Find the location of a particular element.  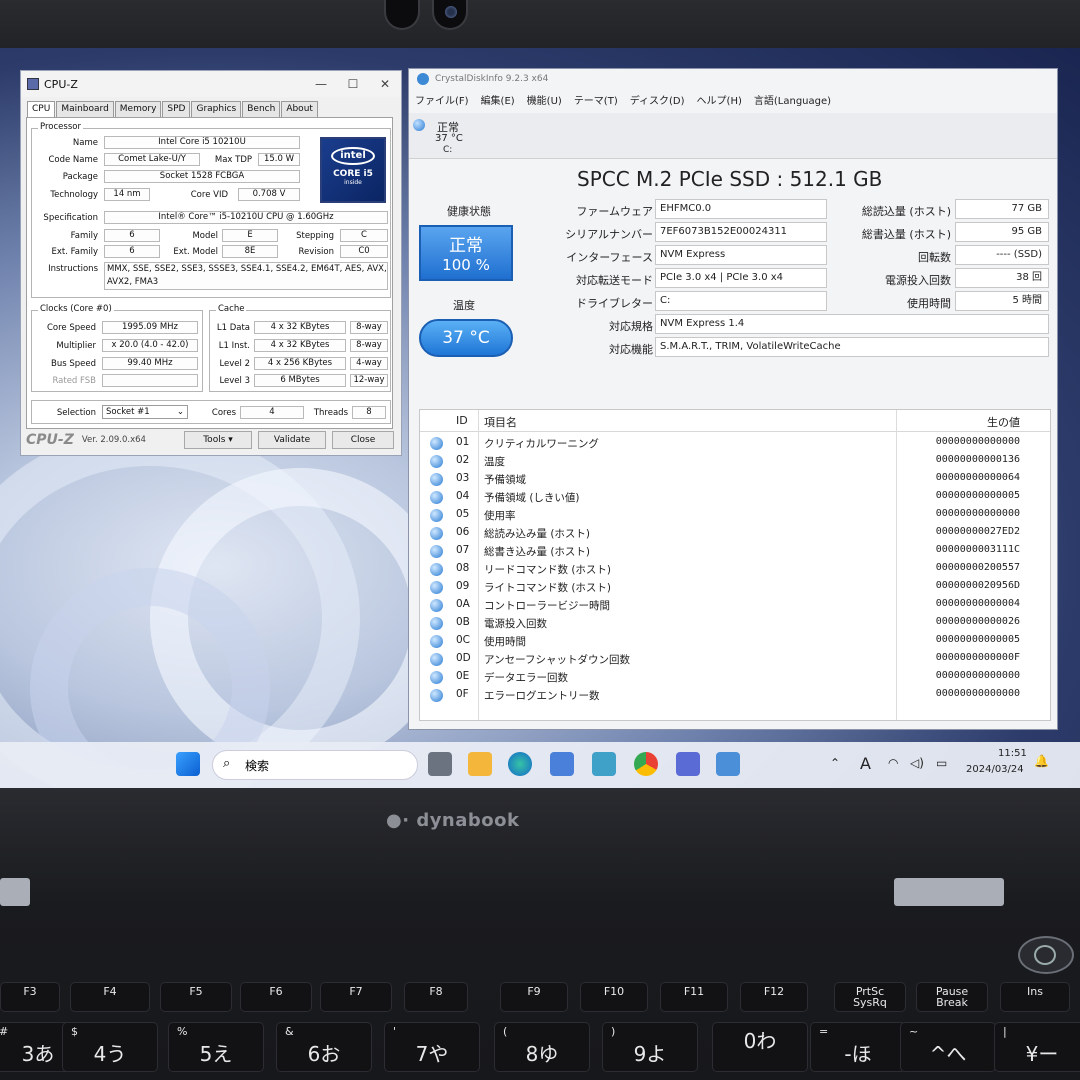

key-number: ) 9よ is located at coordinates (650, 1047).